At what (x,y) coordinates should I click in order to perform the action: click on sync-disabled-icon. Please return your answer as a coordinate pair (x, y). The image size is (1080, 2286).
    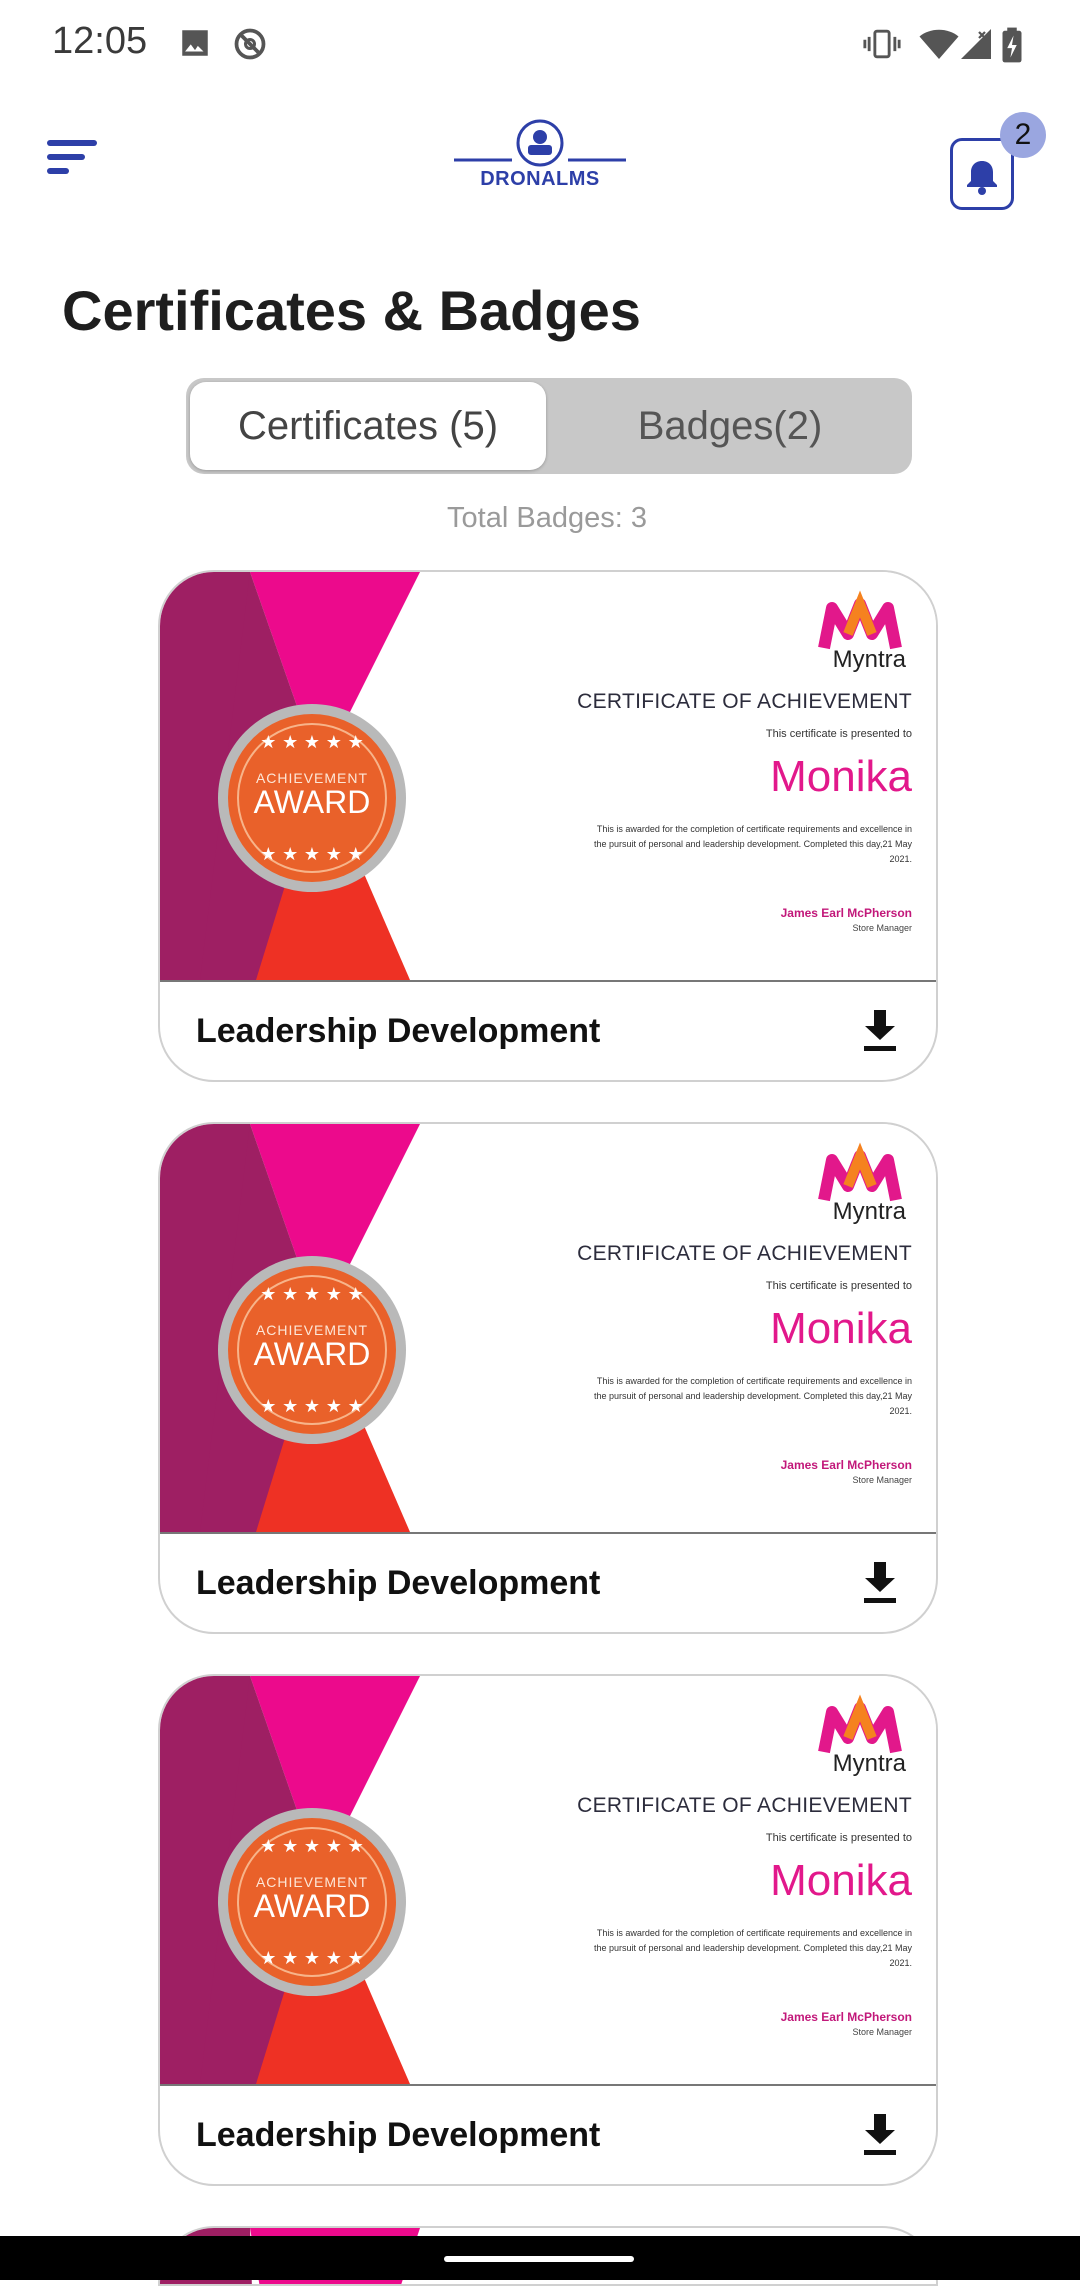
    Looking at the image, I should click on (250, 46).